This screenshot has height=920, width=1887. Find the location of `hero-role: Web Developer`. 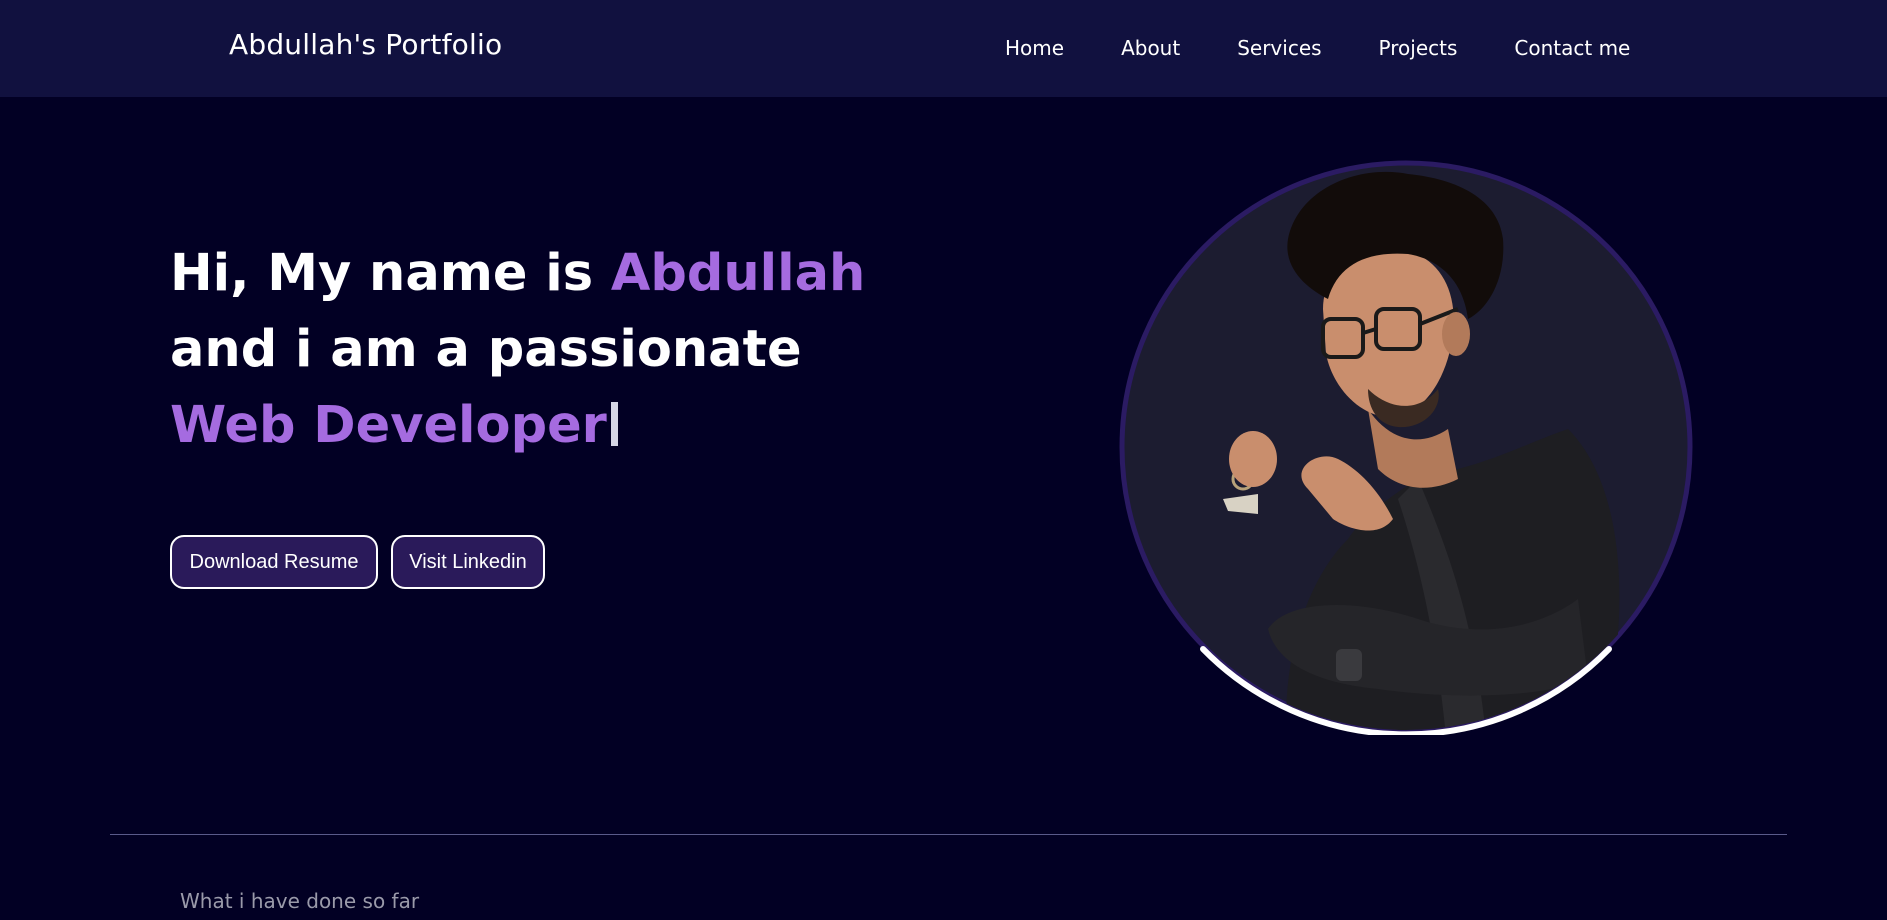

hero-role: Web Developer is located at coordinates (388, 425).